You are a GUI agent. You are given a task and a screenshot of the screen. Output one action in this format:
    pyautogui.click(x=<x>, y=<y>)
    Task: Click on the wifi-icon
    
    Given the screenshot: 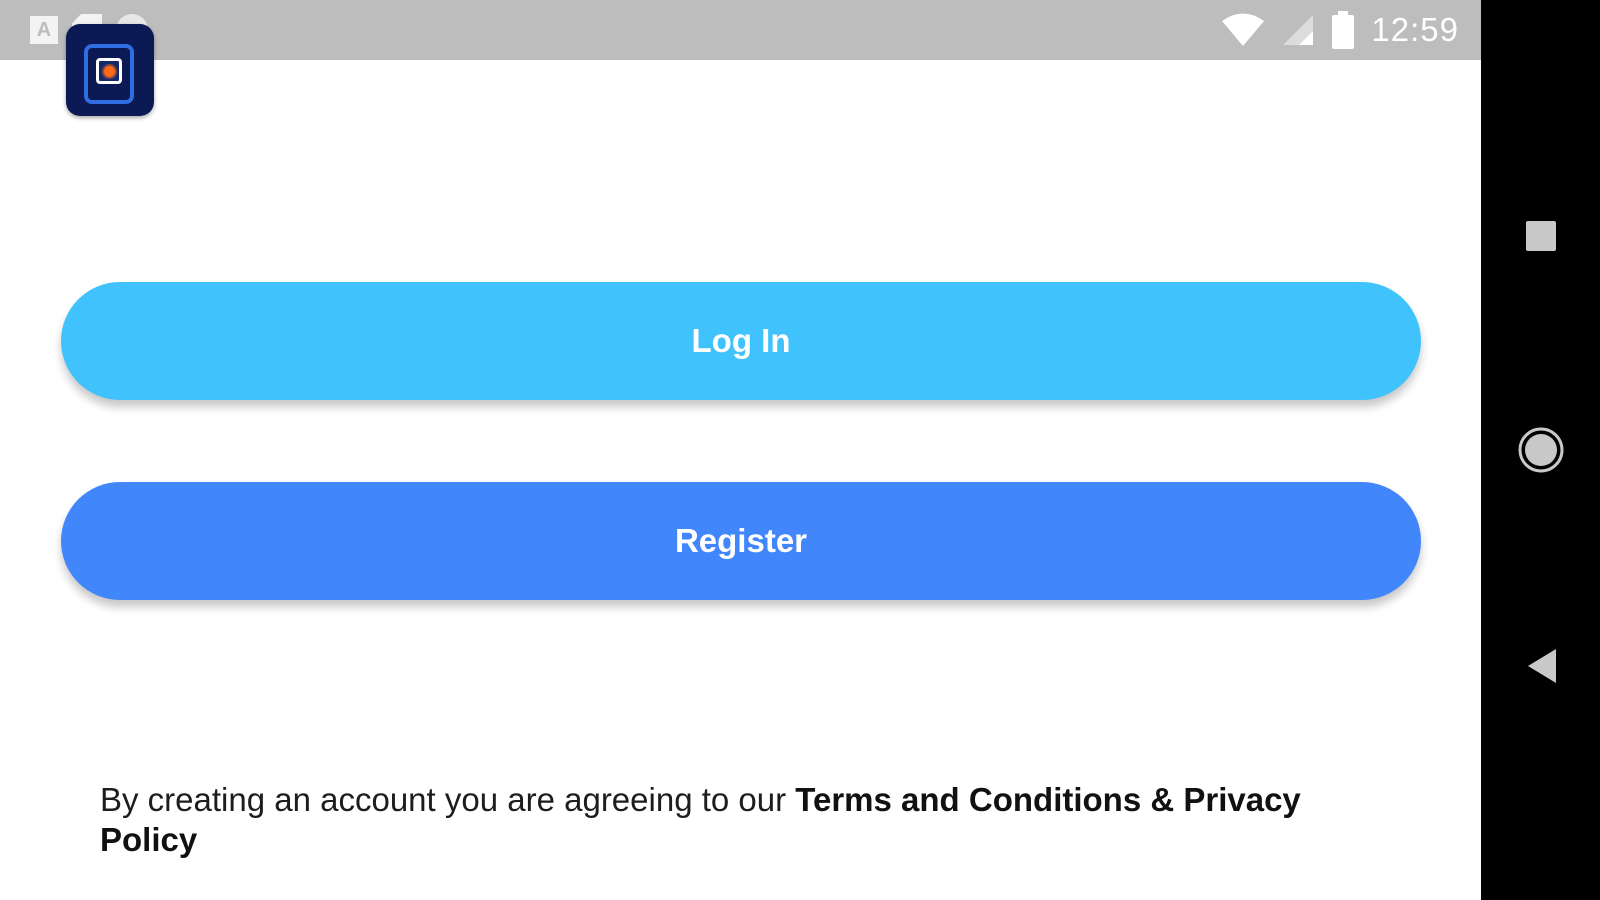 What is the action you would take?
    pyautogui.click(x=1243, y=29)
    